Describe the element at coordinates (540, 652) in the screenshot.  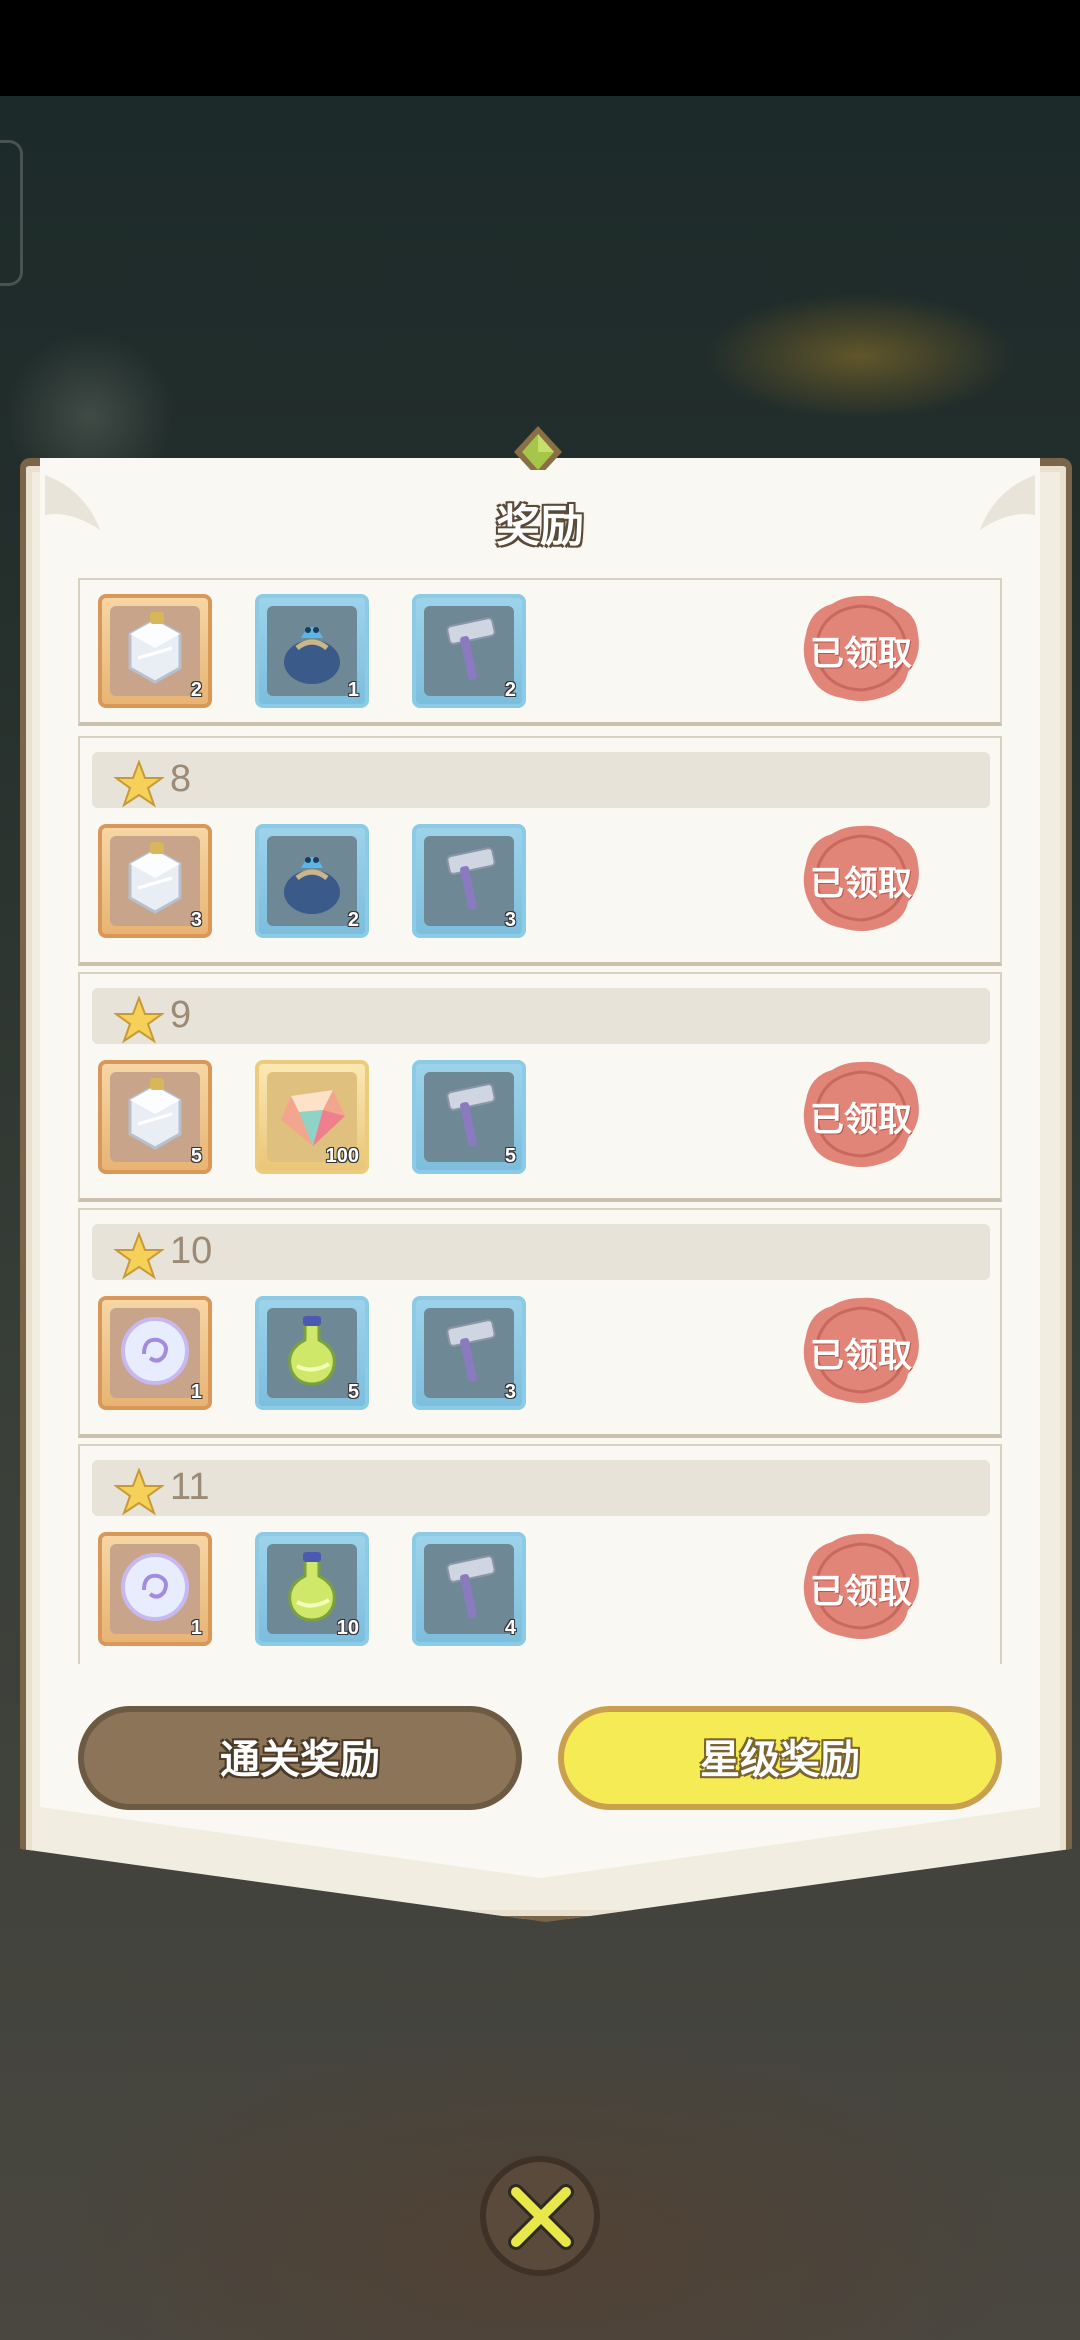
I see `reward-row: 2 1 2 已领取` at that location.